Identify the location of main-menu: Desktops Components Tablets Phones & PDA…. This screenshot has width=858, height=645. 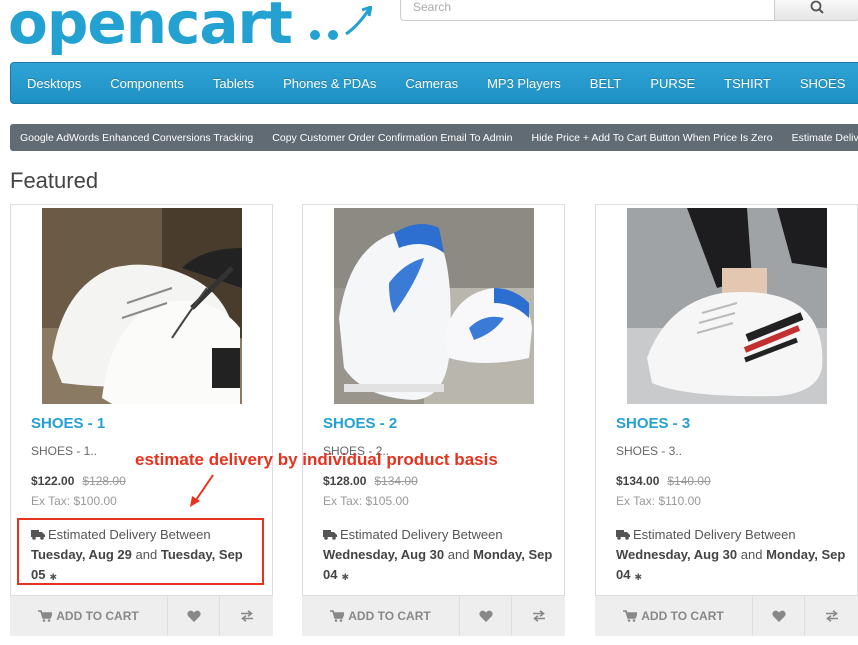
(434, 83).